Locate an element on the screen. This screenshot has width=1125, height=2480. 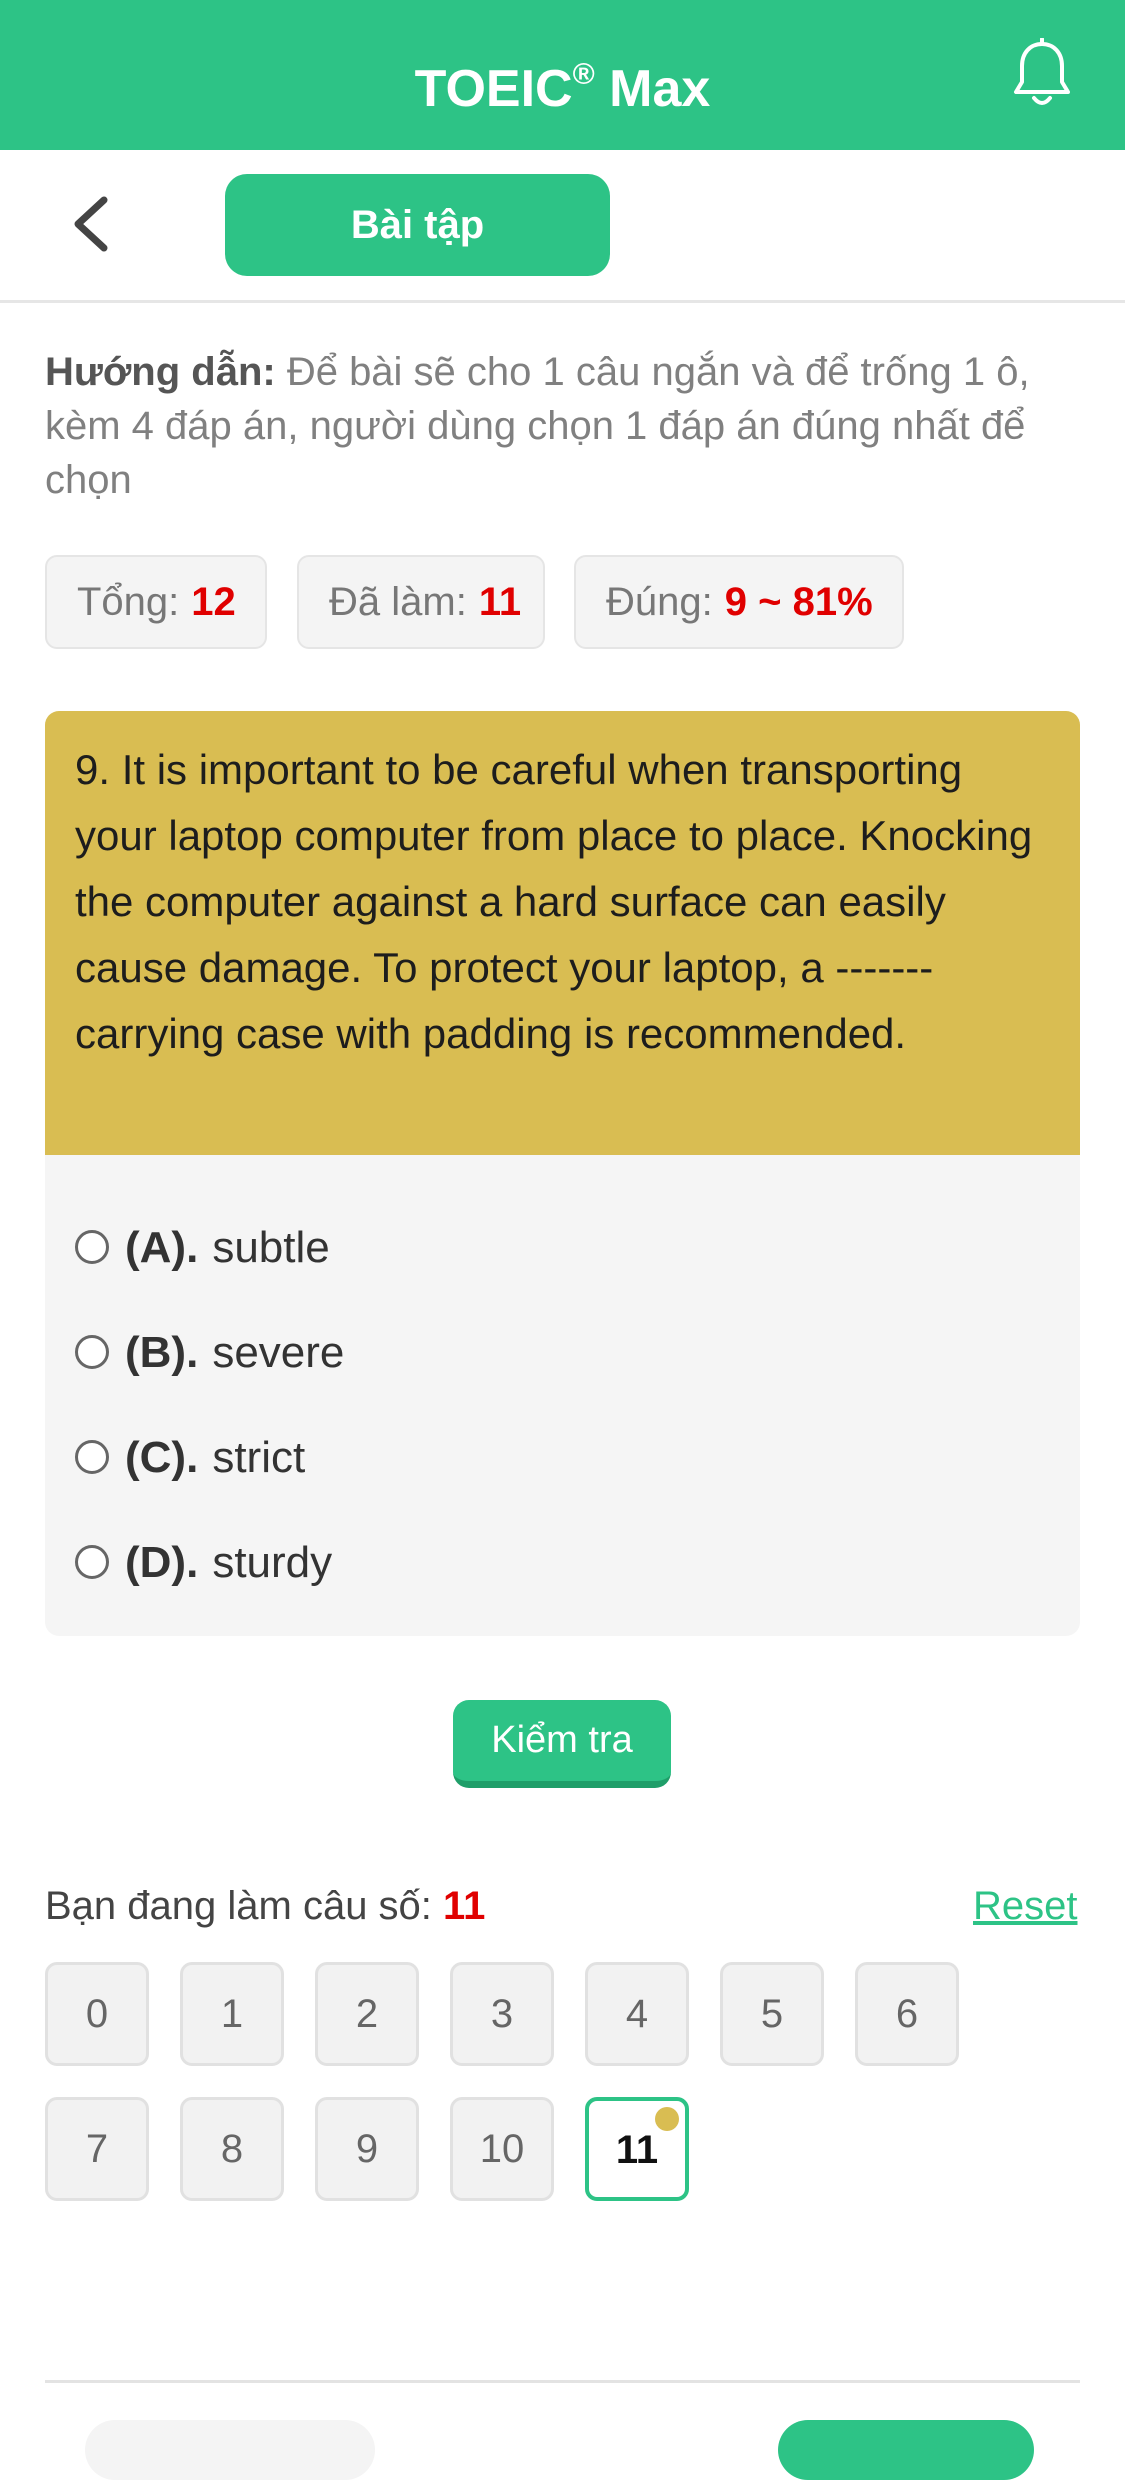
stat-done: Đã làm: 11 is located at coordinates (421, 602).